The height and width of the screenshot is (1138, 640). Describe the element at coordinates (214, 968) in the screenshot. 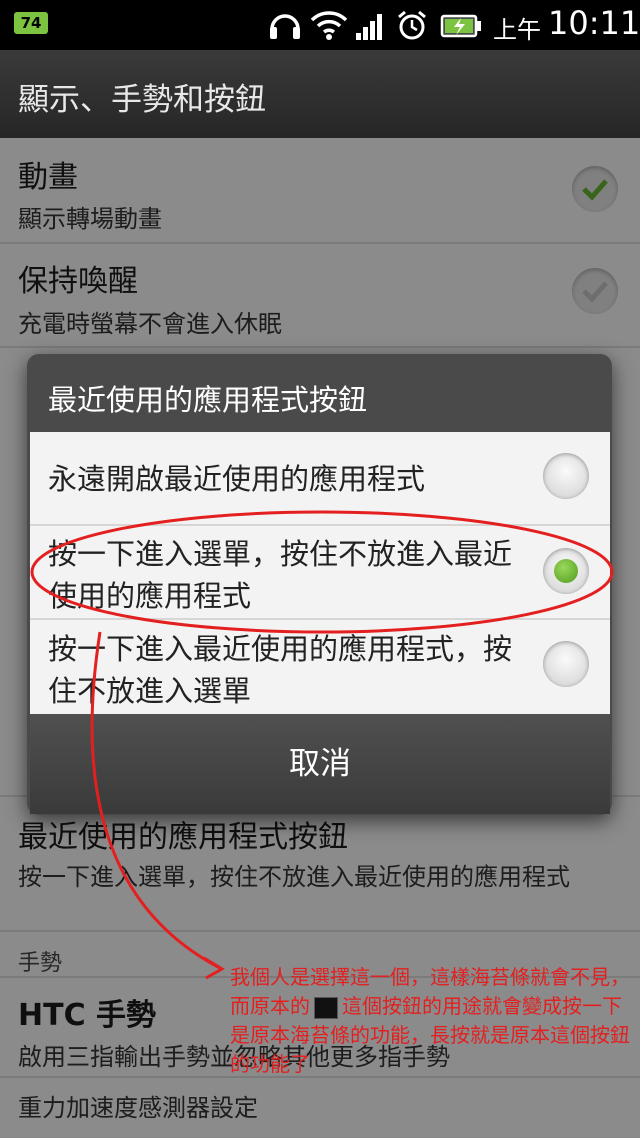

I see `annotation-arrowhead` at that location.